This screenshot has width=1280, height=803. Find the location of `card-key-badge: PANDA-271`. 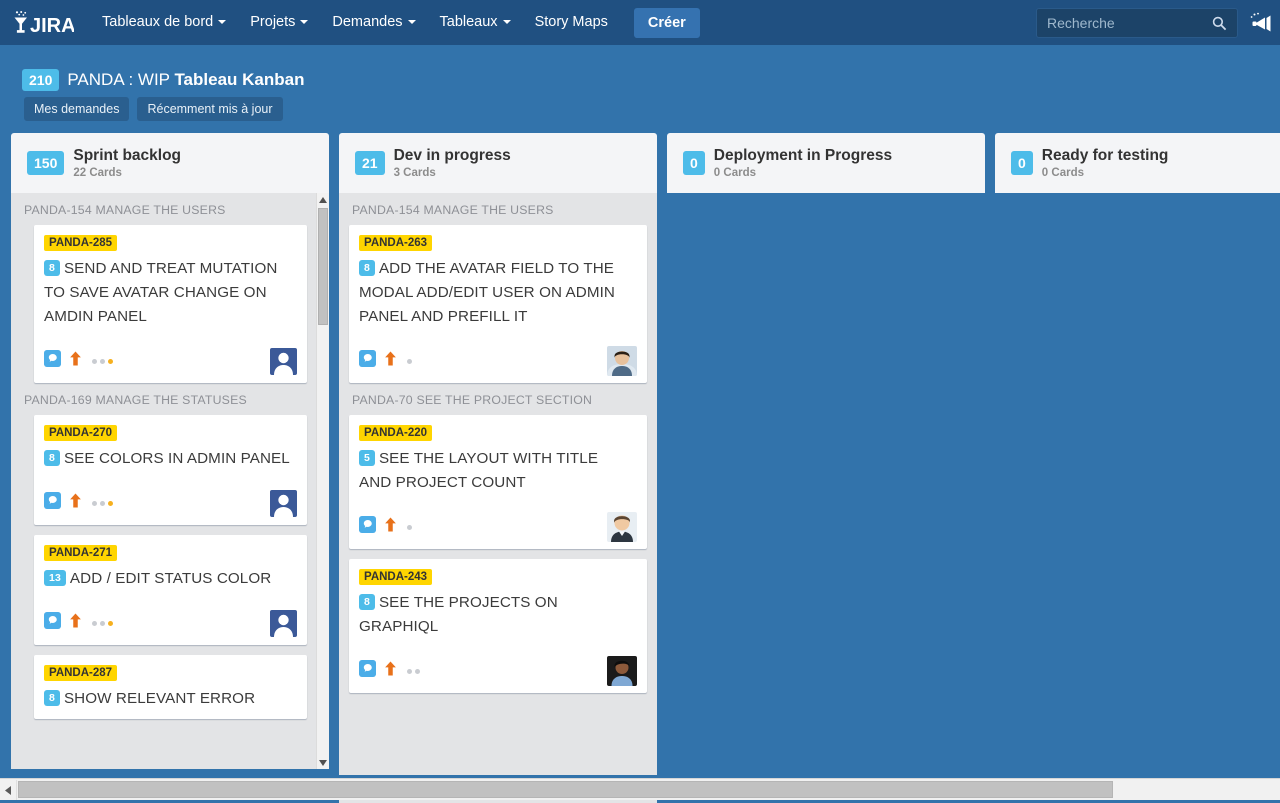

card-key-badge: PANDA-271 is located at coordinates (80, 553).